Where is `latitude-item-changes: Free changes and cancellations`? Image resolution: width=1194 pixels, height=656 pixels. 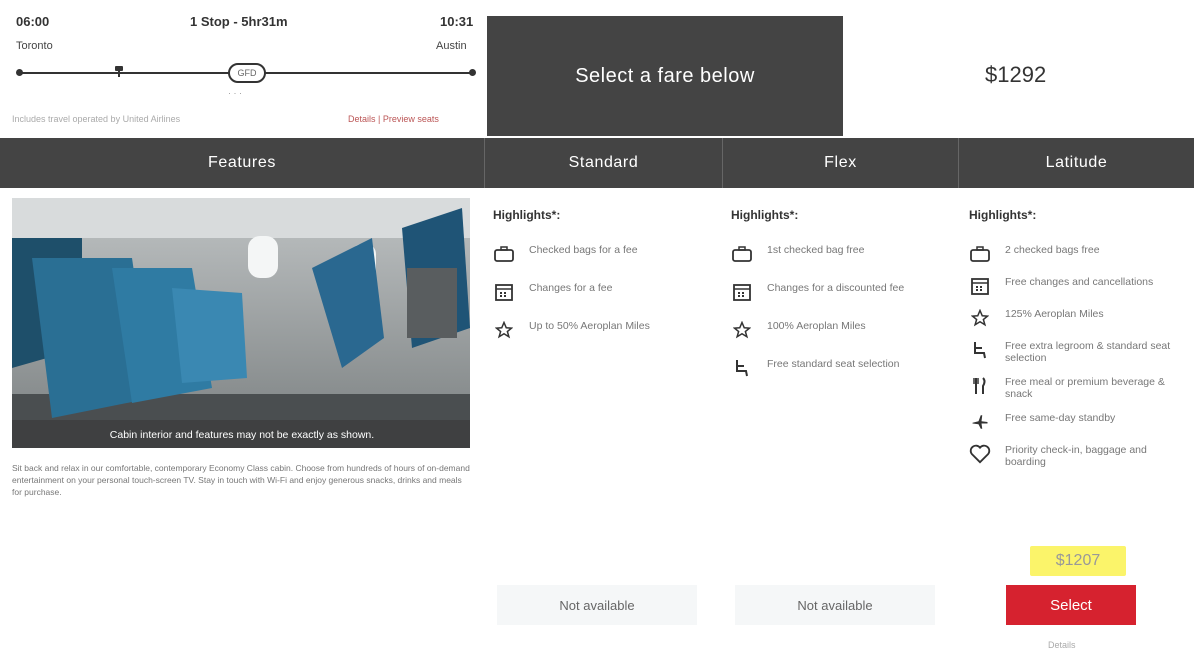 latitude-item-changes: Free changes and cancellations is located at coordinates (1079, 286).